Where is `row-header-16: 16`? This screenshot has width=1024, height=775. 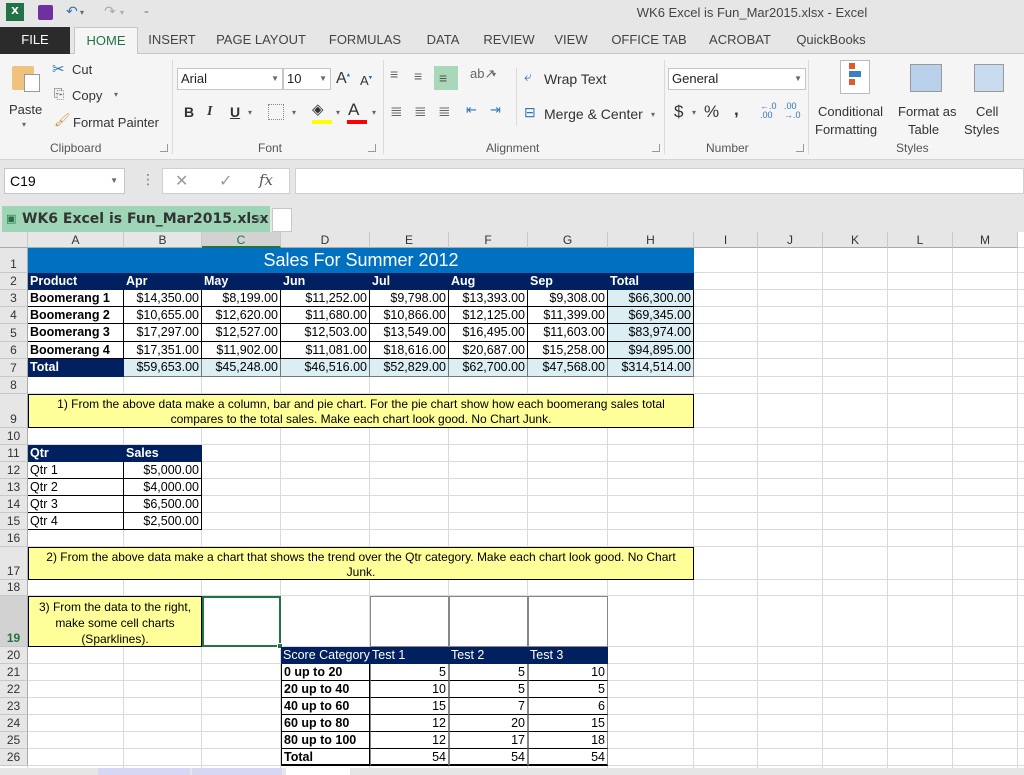 row-header-16: 16 is located at coordinates (14, 538).